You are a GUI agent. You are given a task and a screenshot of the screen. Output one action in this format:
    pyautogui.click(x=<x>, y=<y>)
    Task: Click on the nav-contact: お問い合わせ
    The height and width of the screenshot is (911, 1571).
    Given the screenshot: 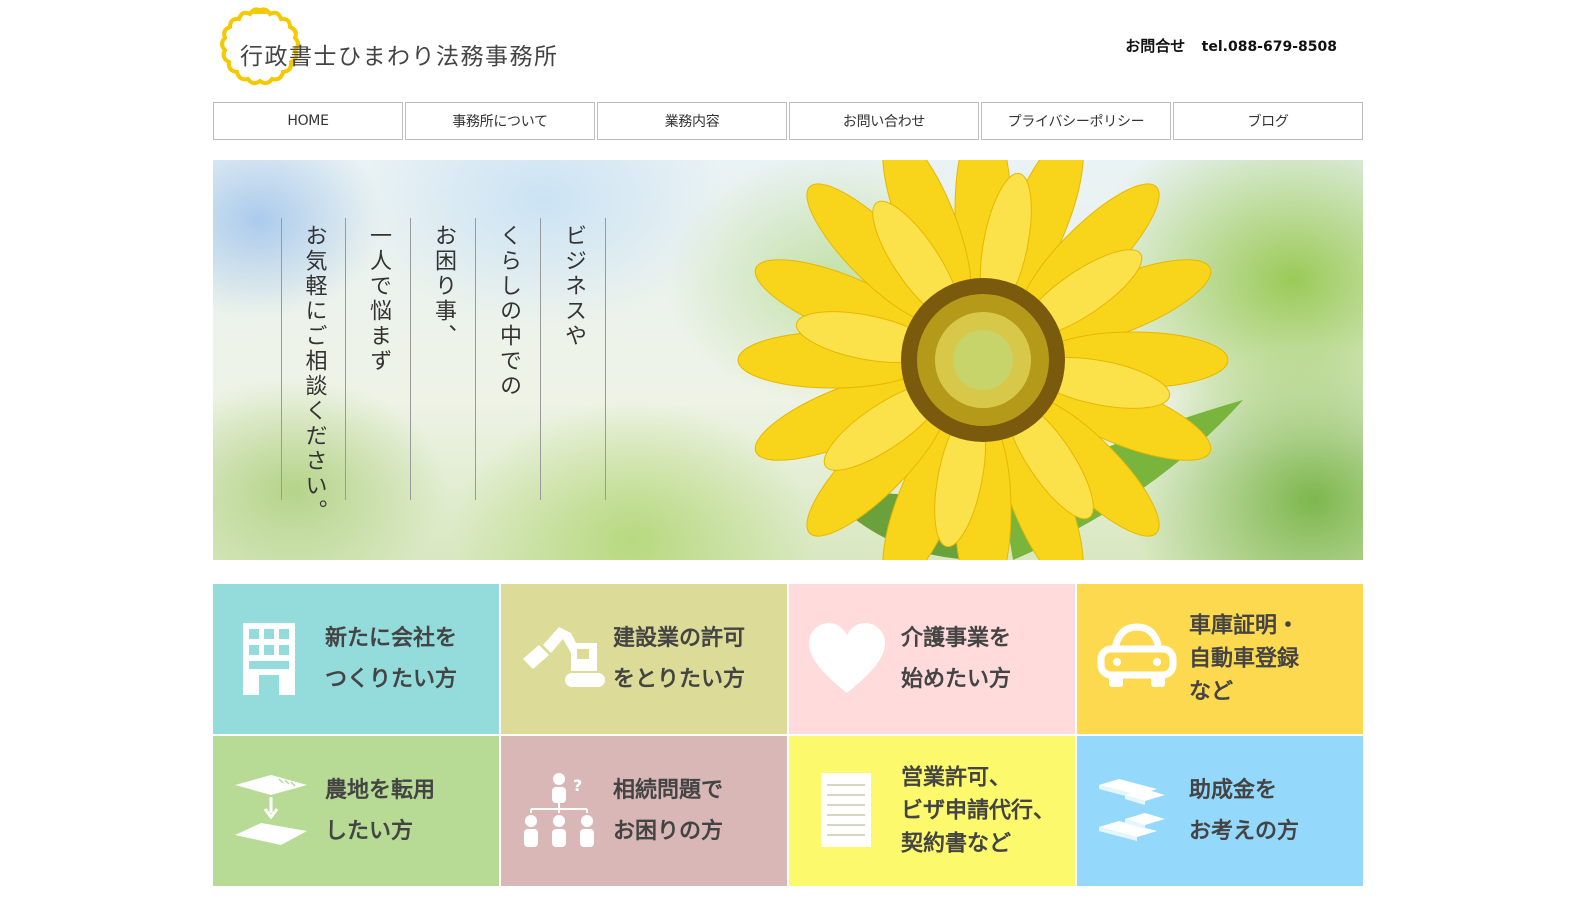 What is the action you would take?
    pyautogui.click(x=884, y=121)
    